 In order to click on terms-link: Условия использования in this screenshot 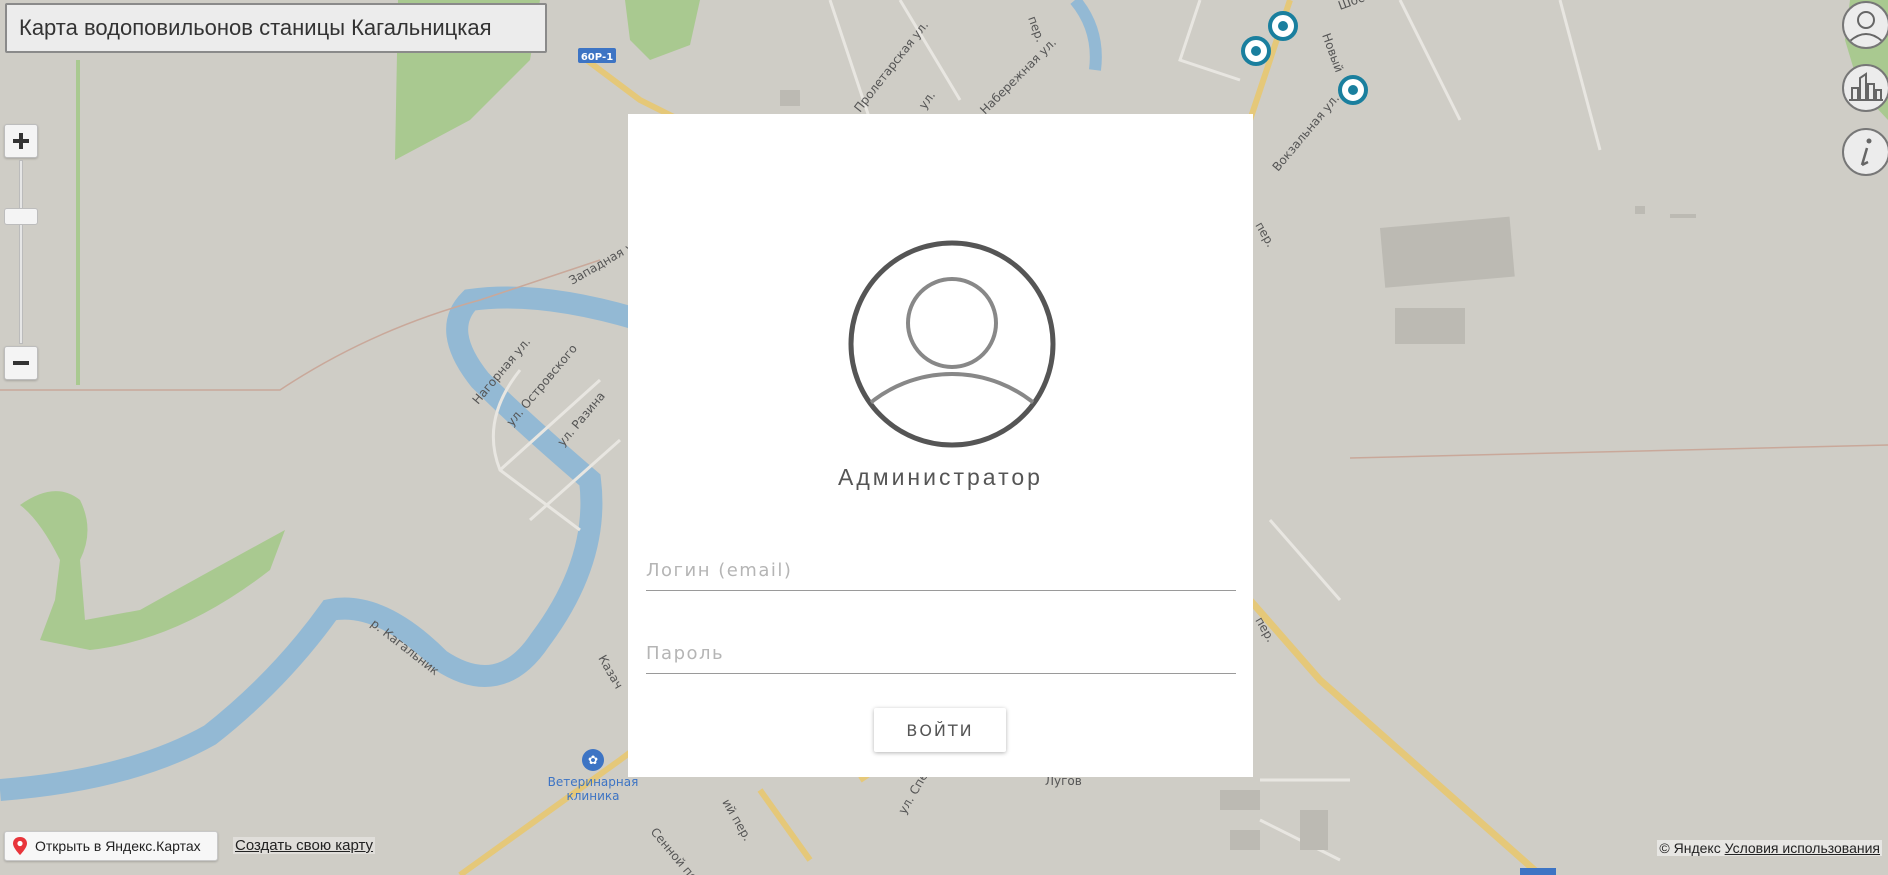, I will do `click(1802, 848)`.